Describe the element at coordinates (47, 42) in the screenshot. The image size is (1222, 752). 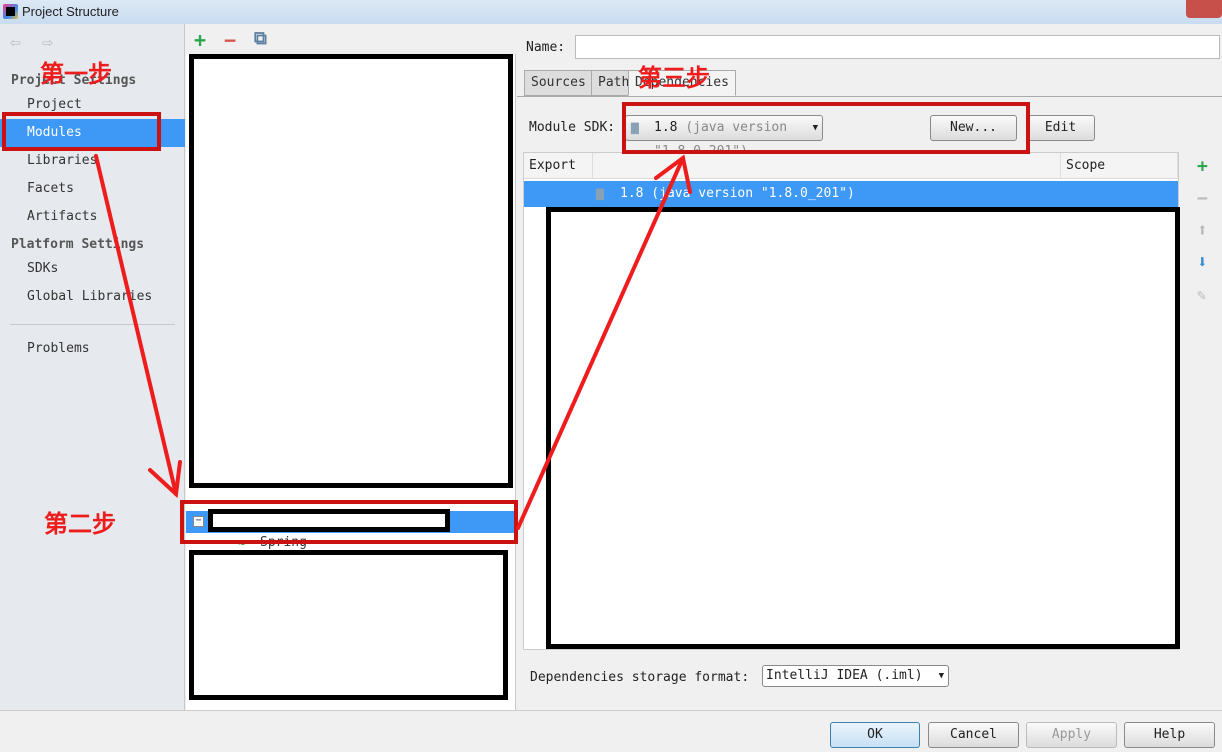
I see `forward-arrow-icon: ⇨` at that location.